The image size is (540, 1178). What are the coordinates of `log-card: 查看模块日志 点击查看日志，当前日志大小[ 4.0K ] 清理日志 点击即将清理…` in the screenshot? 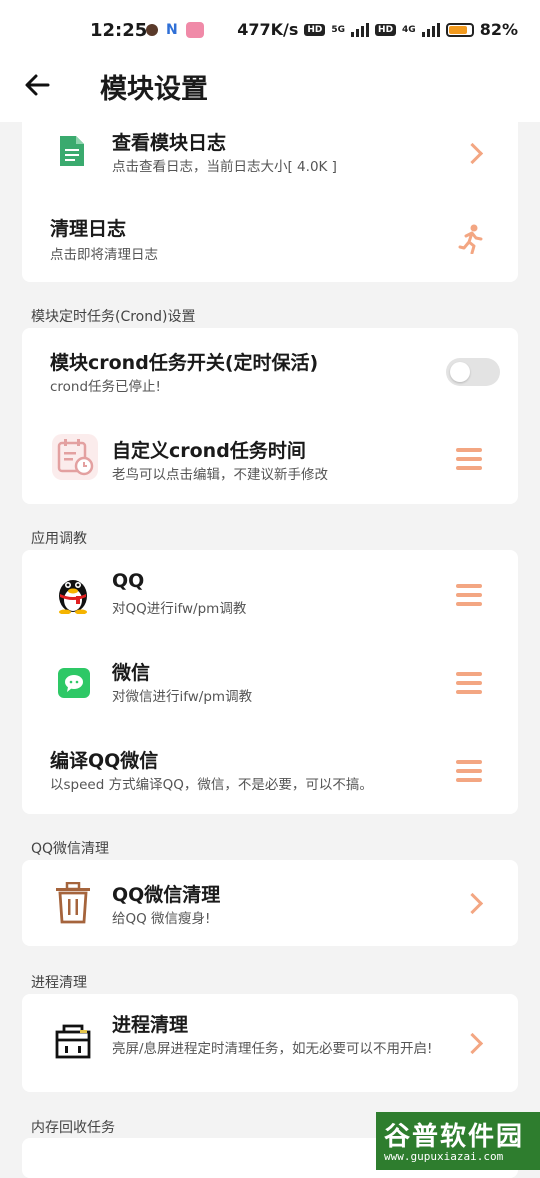 It's located at (270, 202).